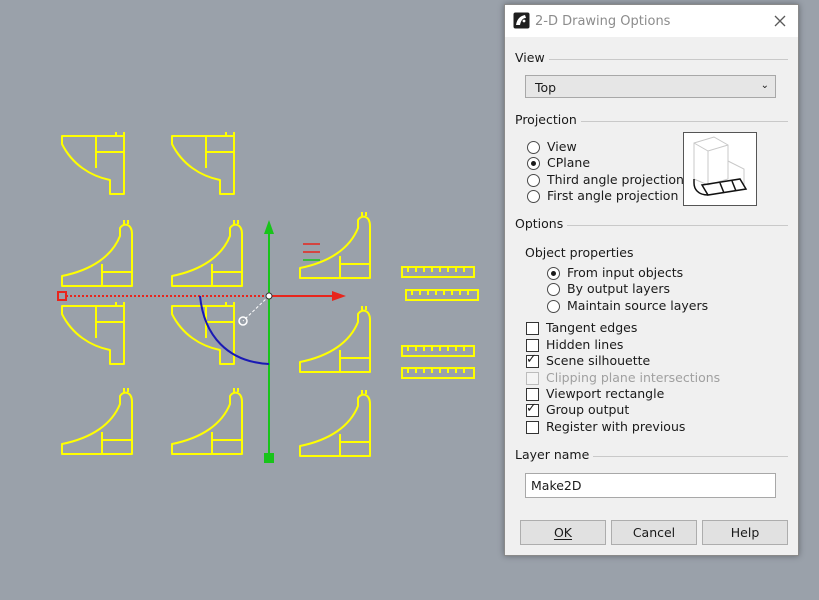 This screenshot has width=819, height=600. Describe the element at coordinates (780, 21) in the screenshot. I see `close-icon` at that location.